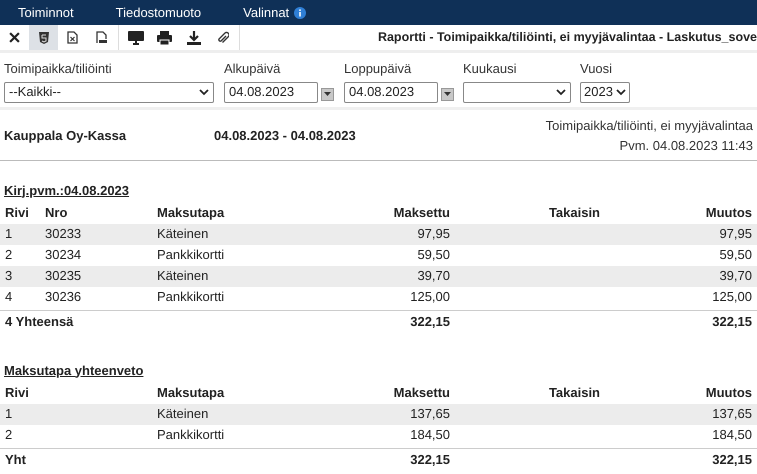 The image size is (757, 474). I want to click on menu-item: Toiminnot, so click(46, 12).